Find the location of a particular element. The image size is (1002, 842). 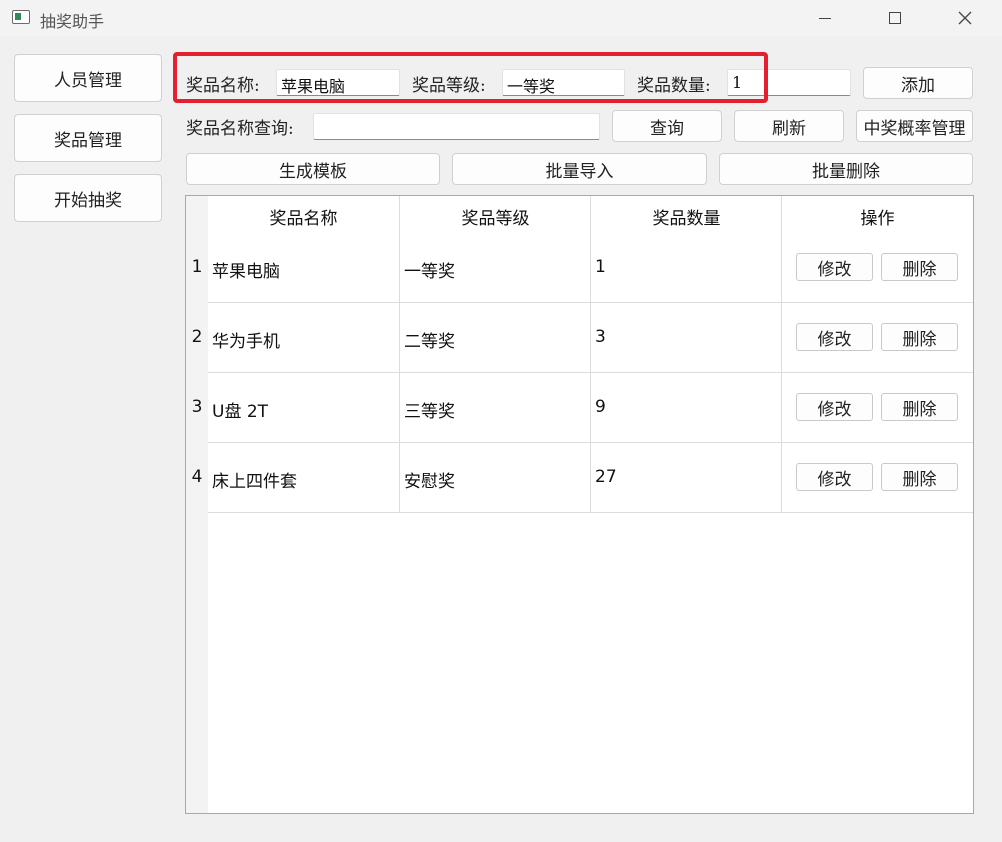

row-header-column is located at coordinates (197, 504).